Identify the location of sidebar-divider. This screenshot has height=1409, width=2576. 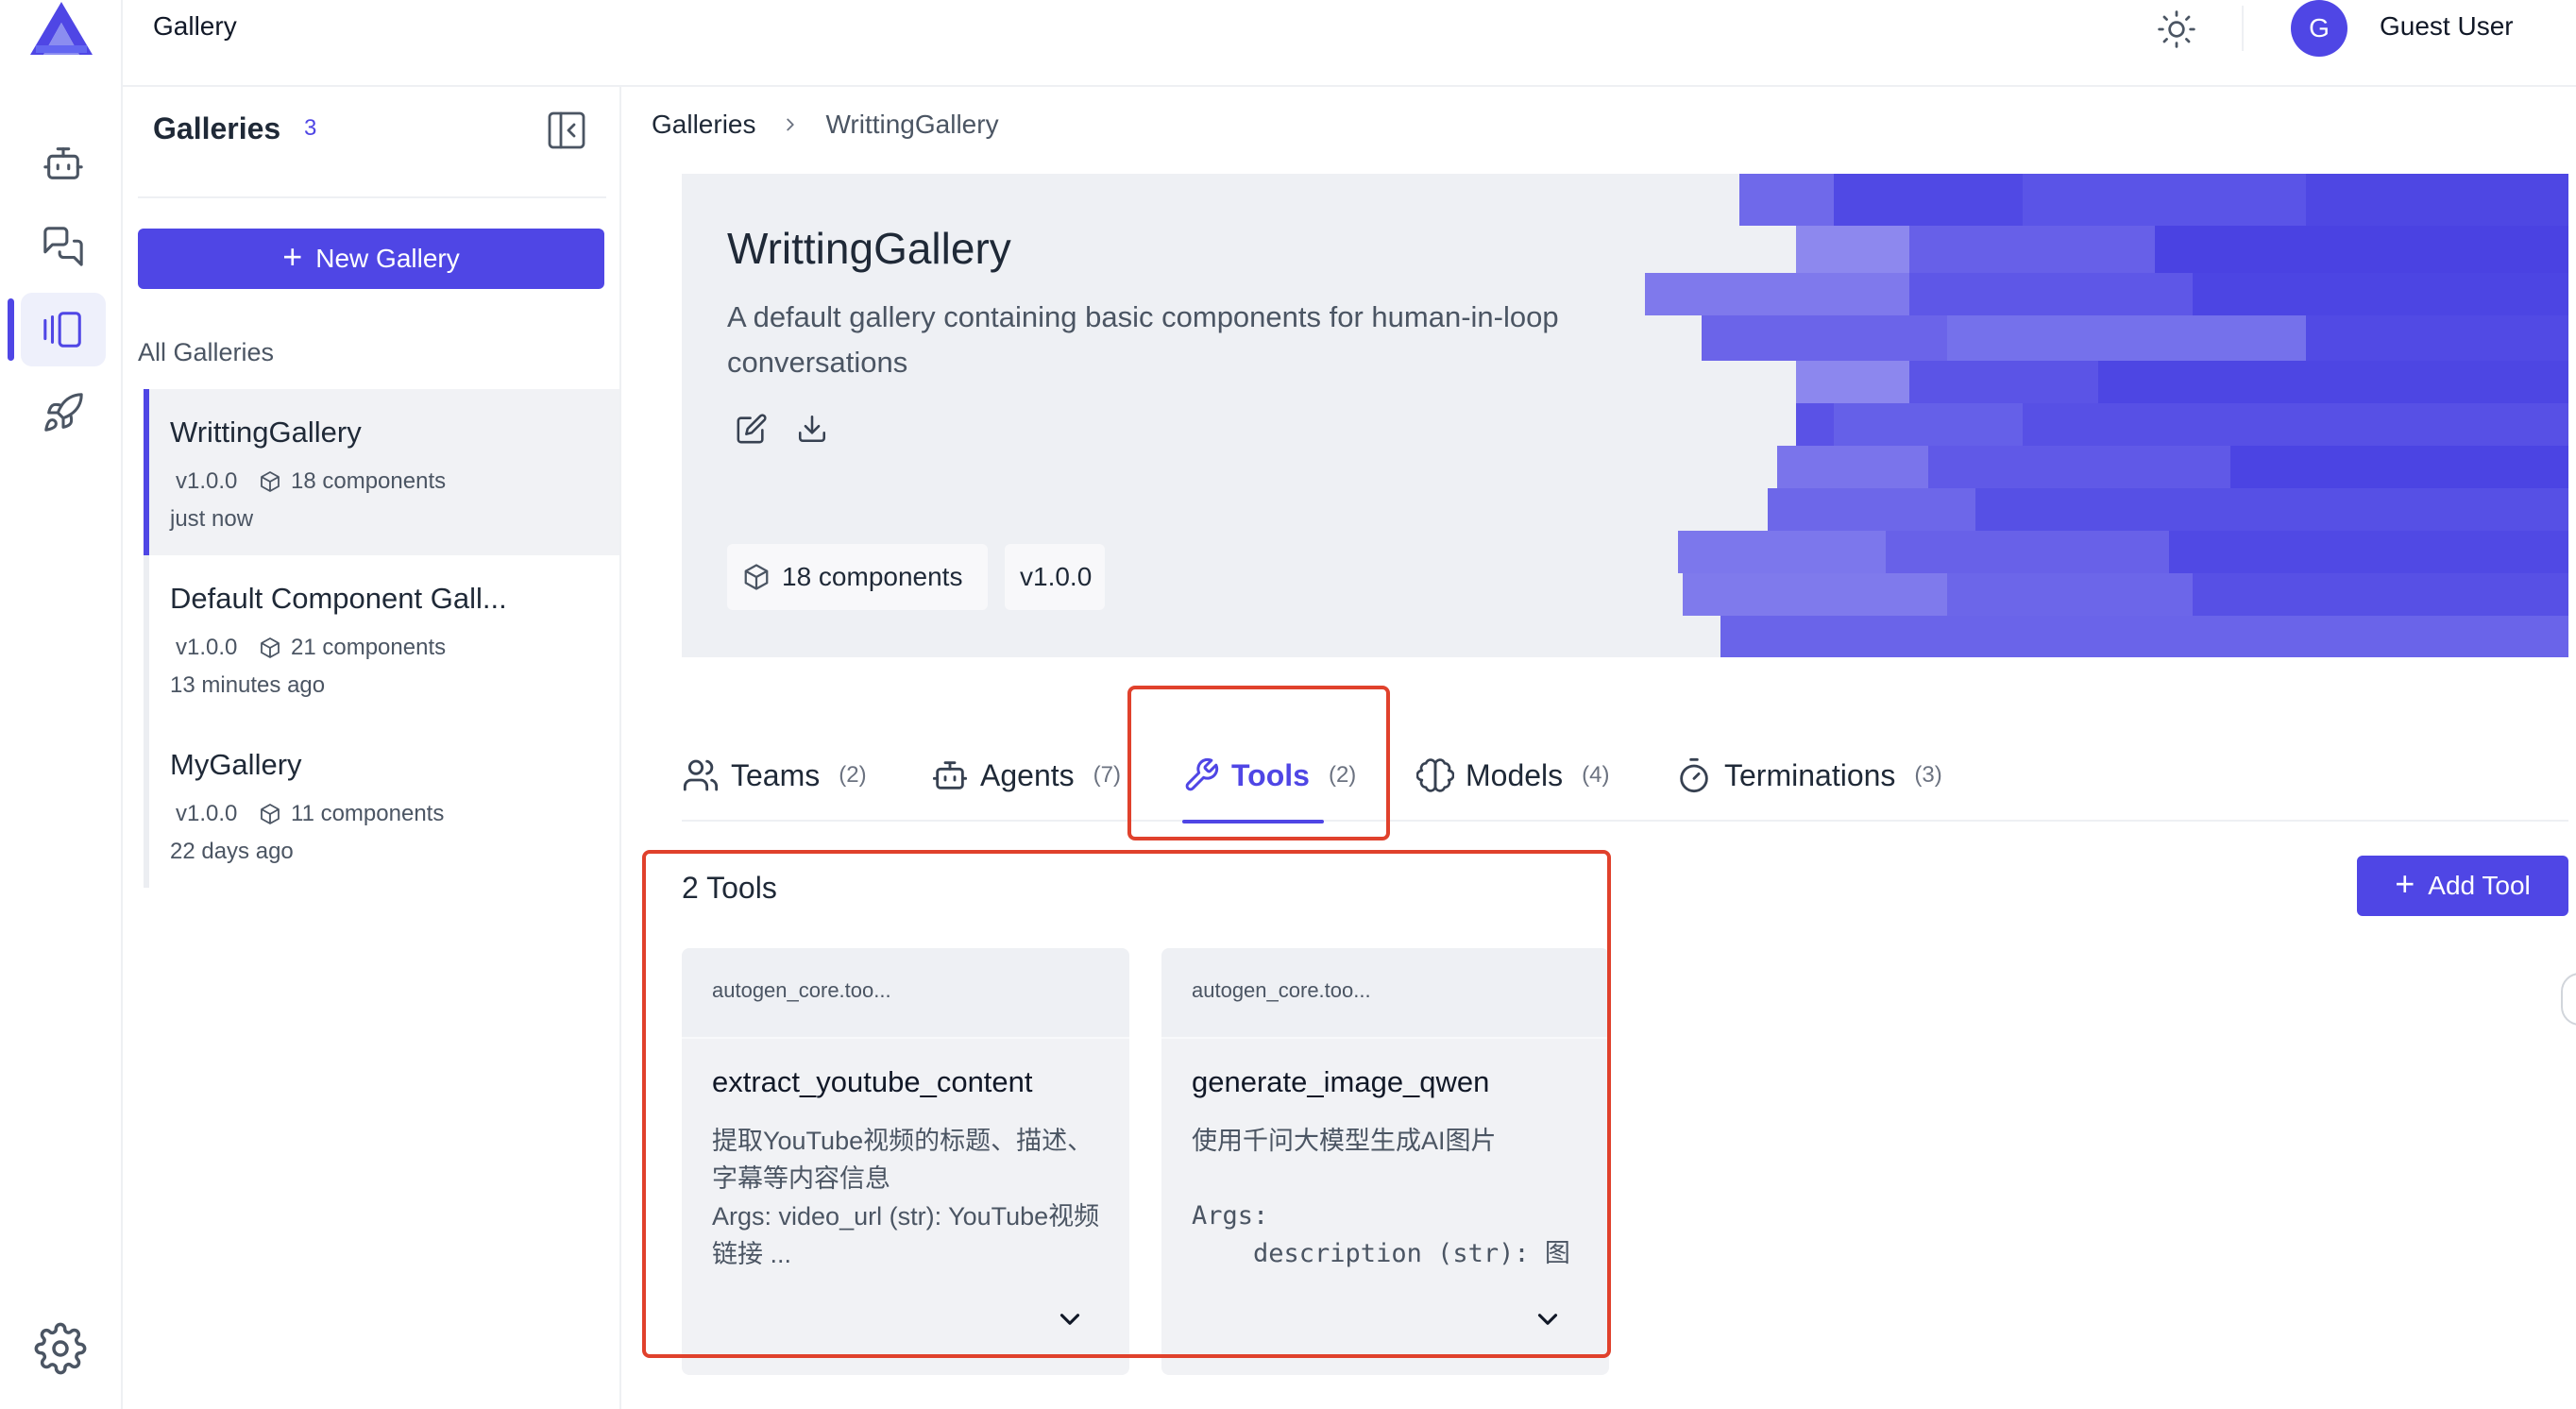
(372, 197).